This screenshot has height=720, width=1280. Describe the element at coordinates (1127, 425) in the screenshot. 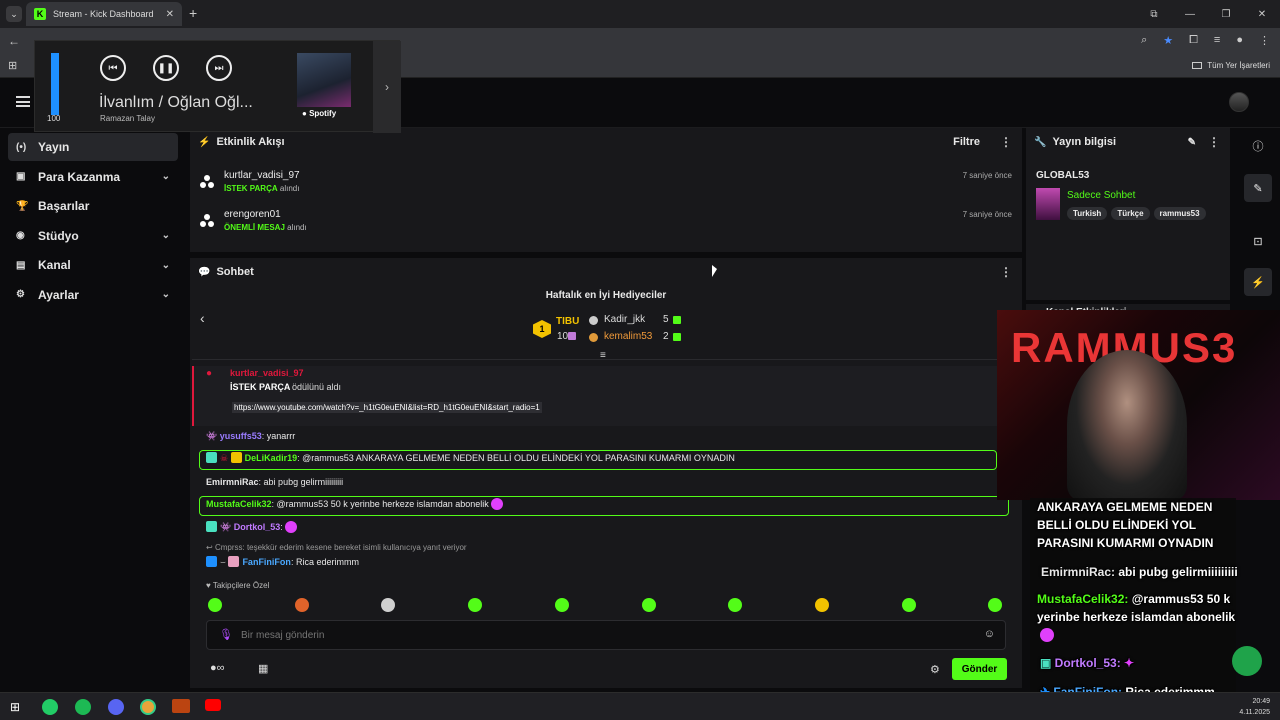

I see `streamer-figure` at that location.